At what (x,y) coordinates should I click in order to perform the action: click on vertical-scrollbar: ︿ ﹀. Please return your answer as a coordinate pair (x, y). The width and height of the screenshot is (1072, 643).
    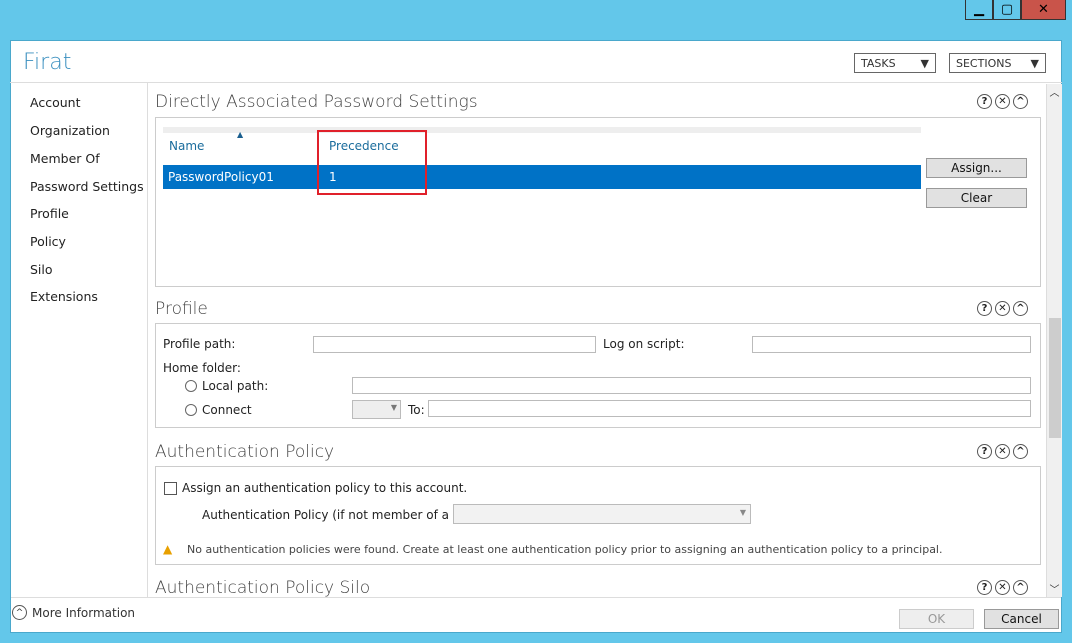
    Looking at the image, I should click on (1054, 340).